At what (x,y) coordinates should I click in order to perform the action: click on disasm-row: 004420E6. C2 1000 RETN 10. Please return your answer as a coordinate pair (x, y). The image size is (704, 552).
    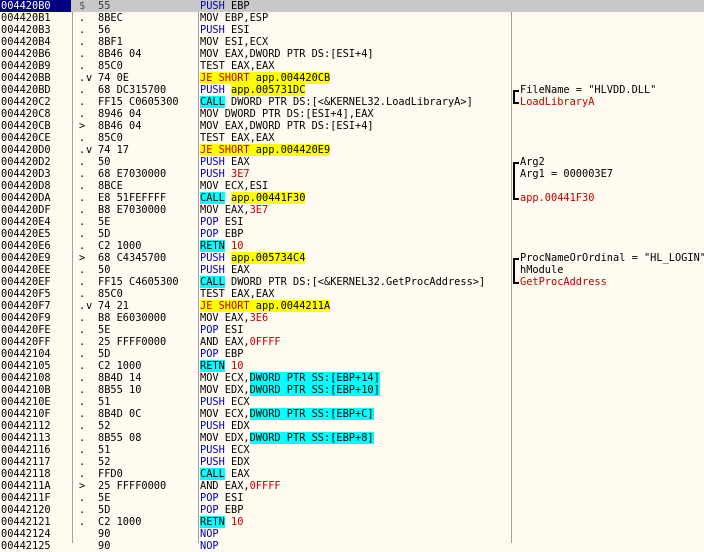
    Looking at the image, I should click on (352, 246).